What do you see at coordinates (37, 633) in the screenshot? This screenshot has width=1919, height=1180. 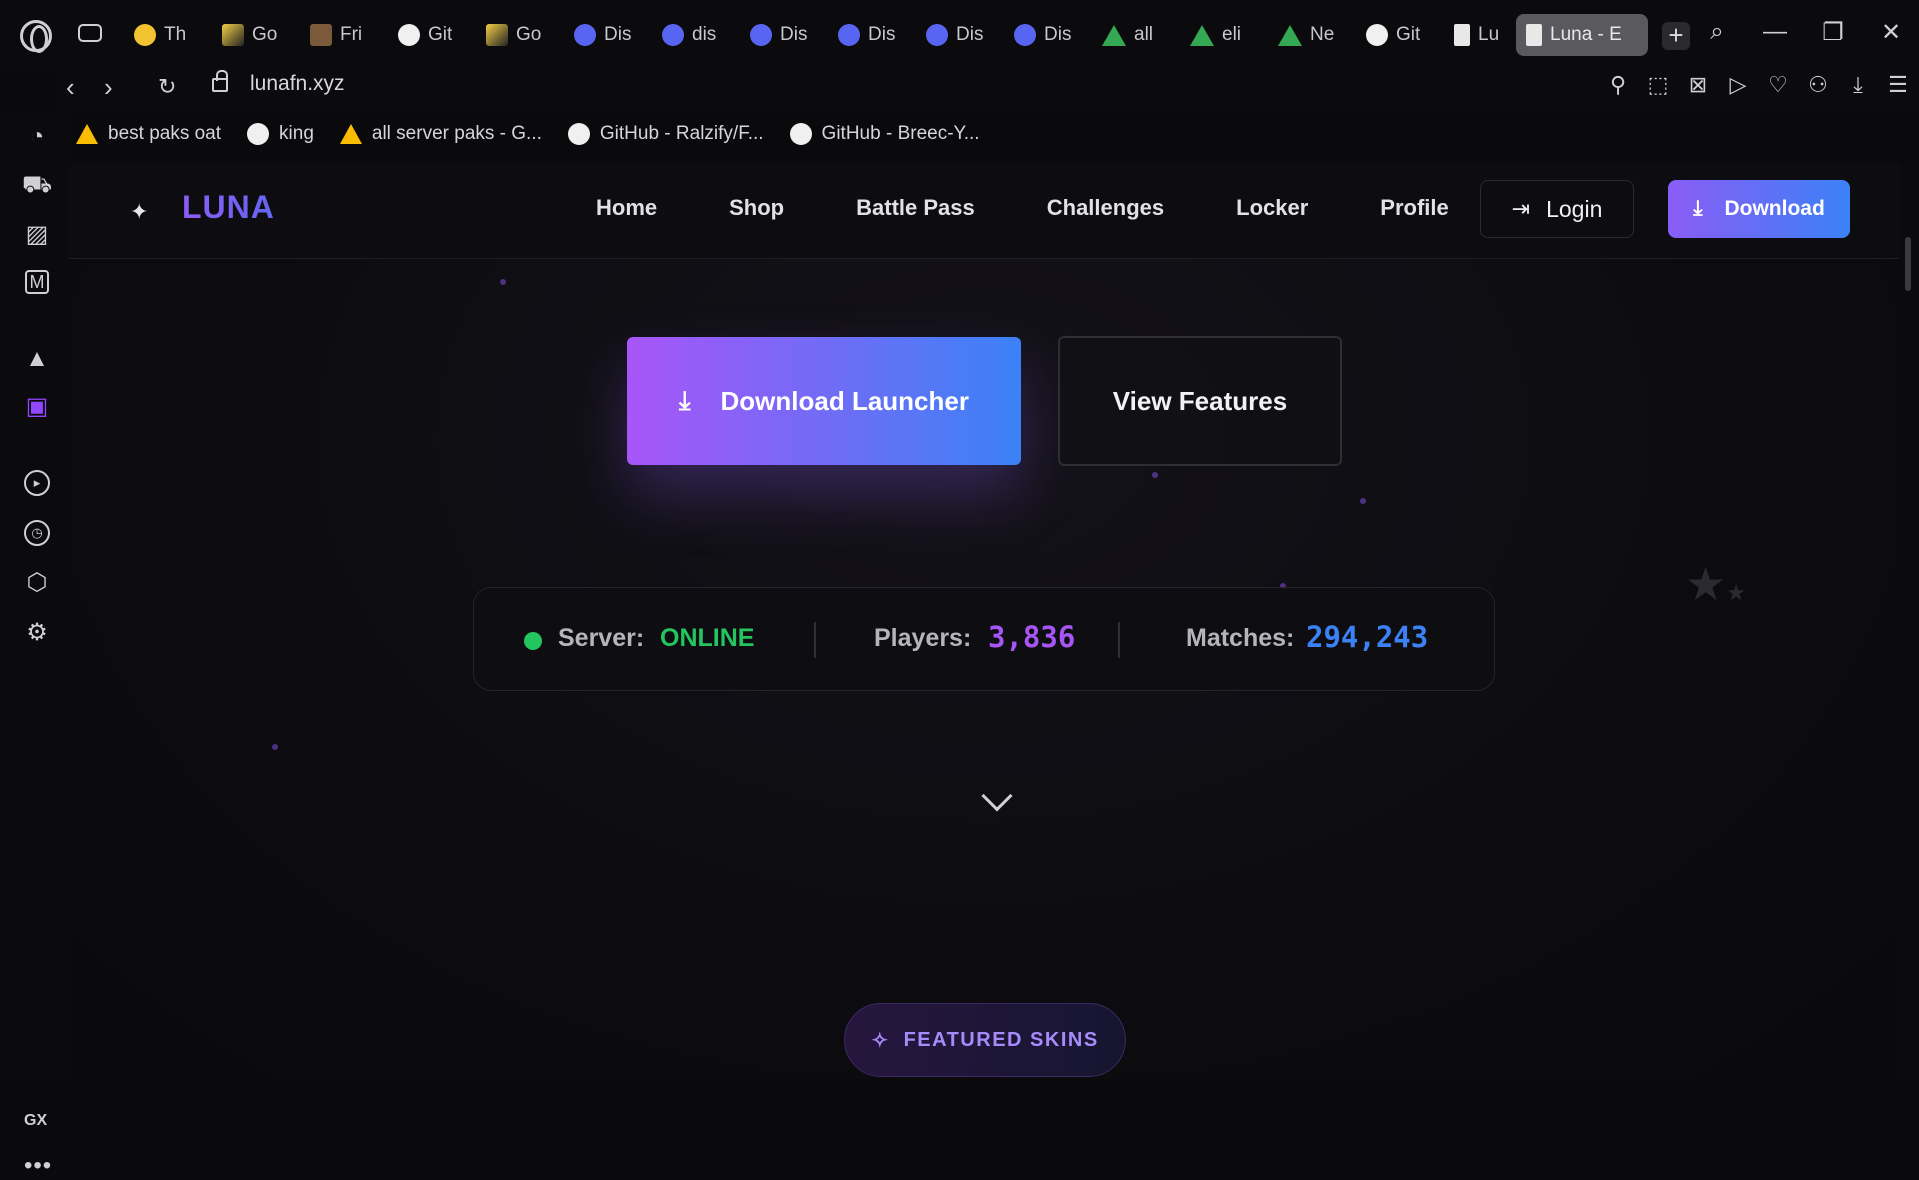 I see `settings-icon: ⚙` at bounding box center [37, 633].